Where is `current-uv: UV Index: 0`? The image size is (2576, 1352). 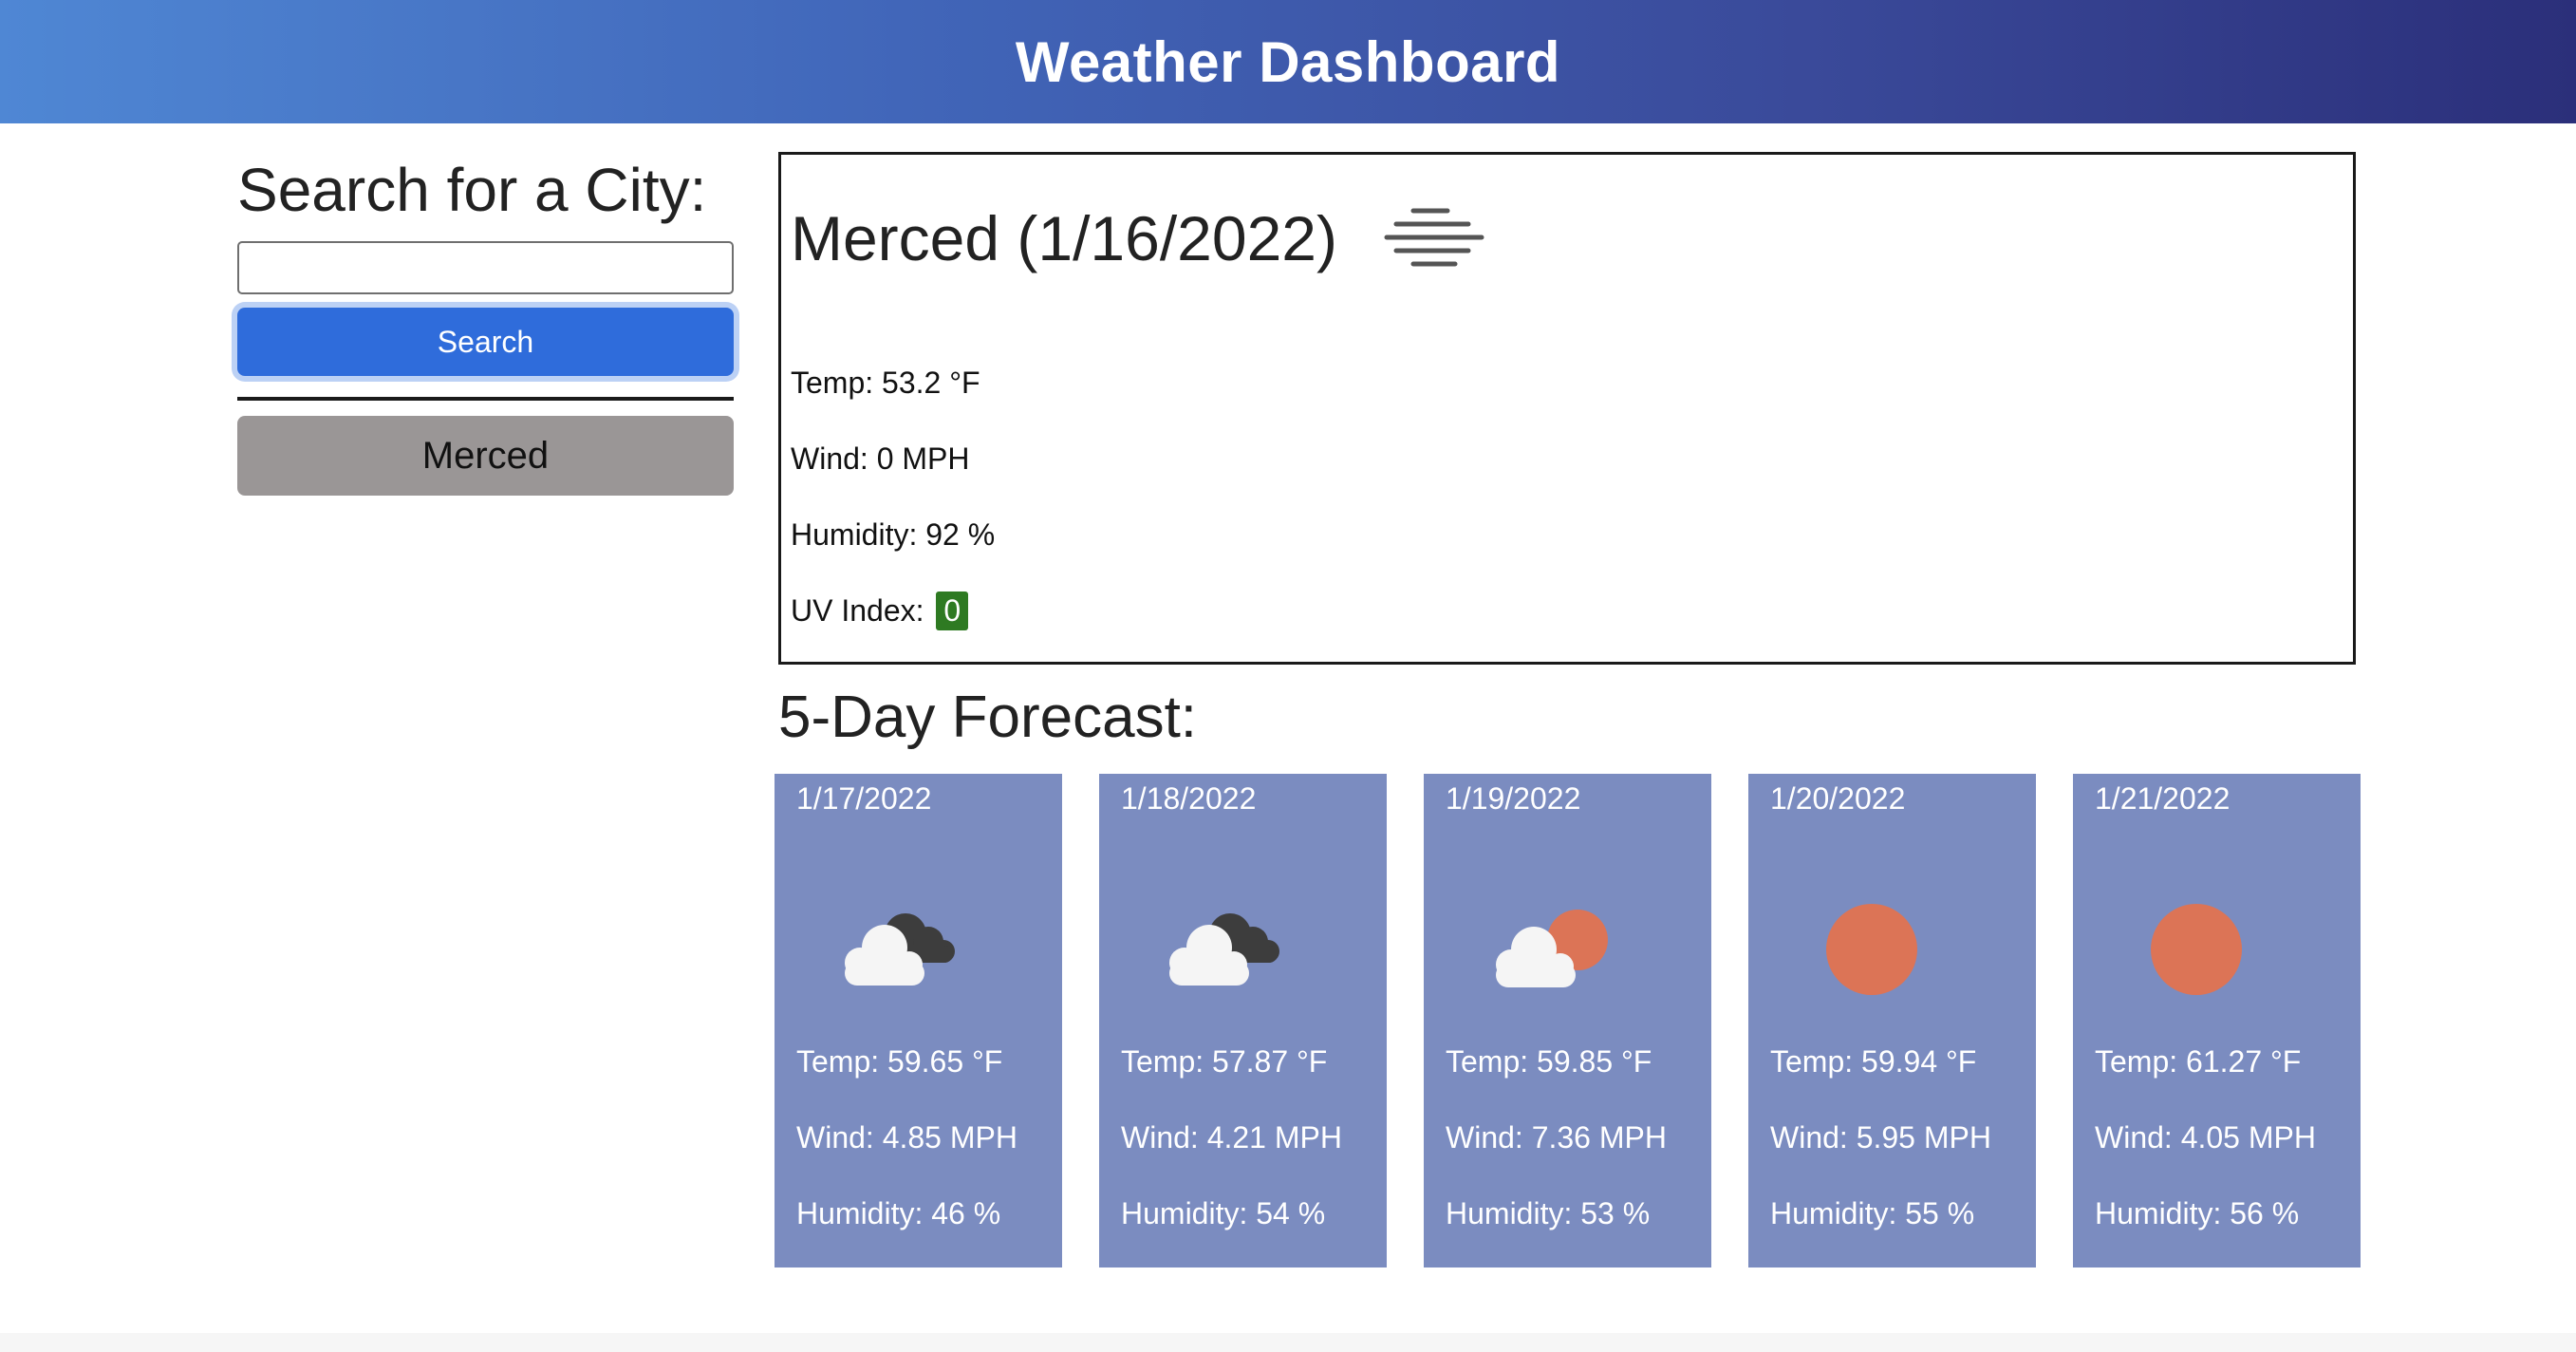 current-uv: UV Index: 0 is located at coordinates (880, 611).